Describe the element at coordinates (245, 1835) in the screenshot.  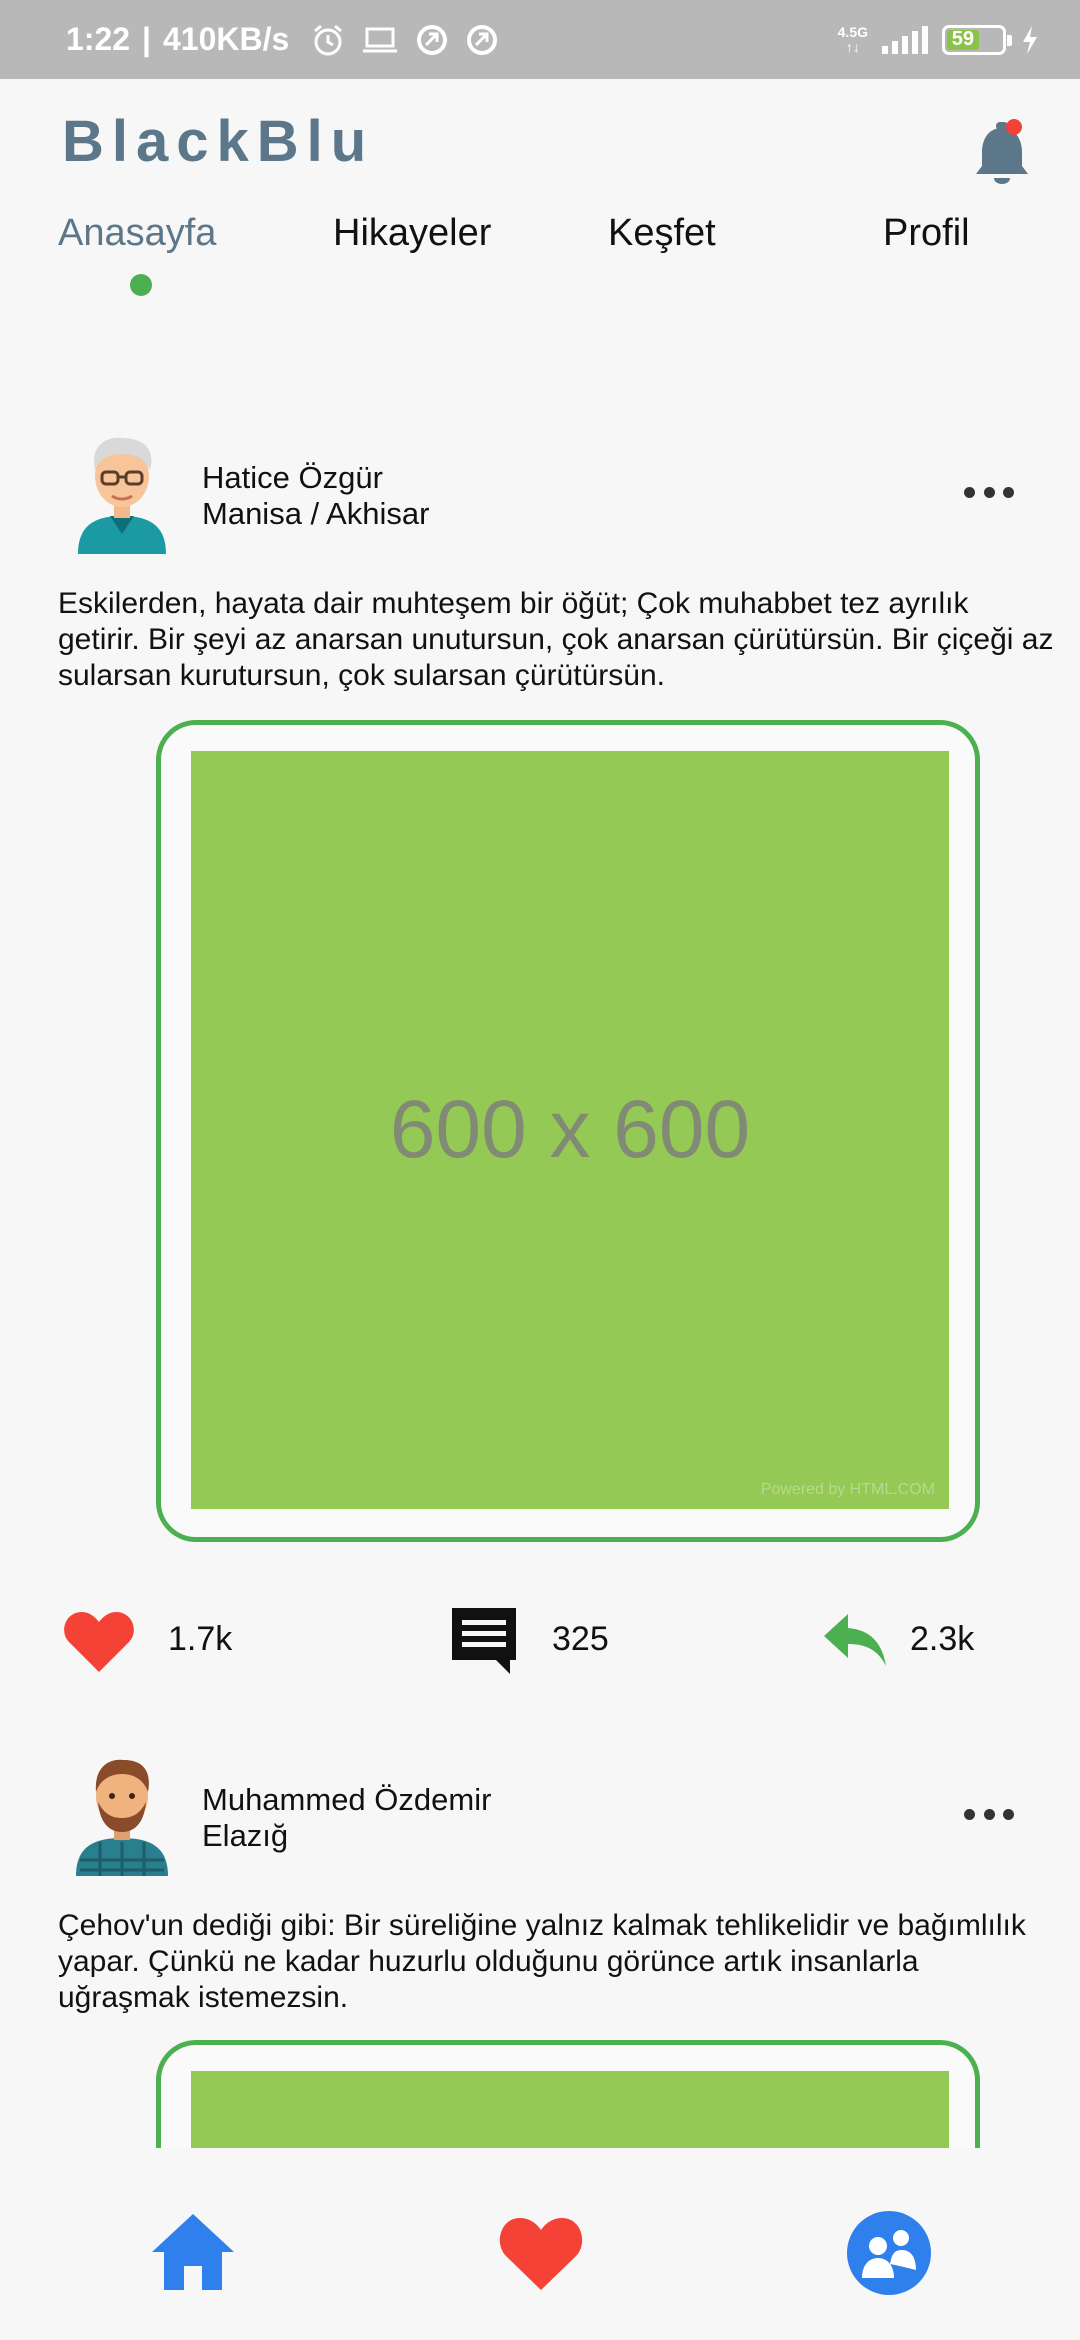
I see `post-location: Elazığ` at that location.